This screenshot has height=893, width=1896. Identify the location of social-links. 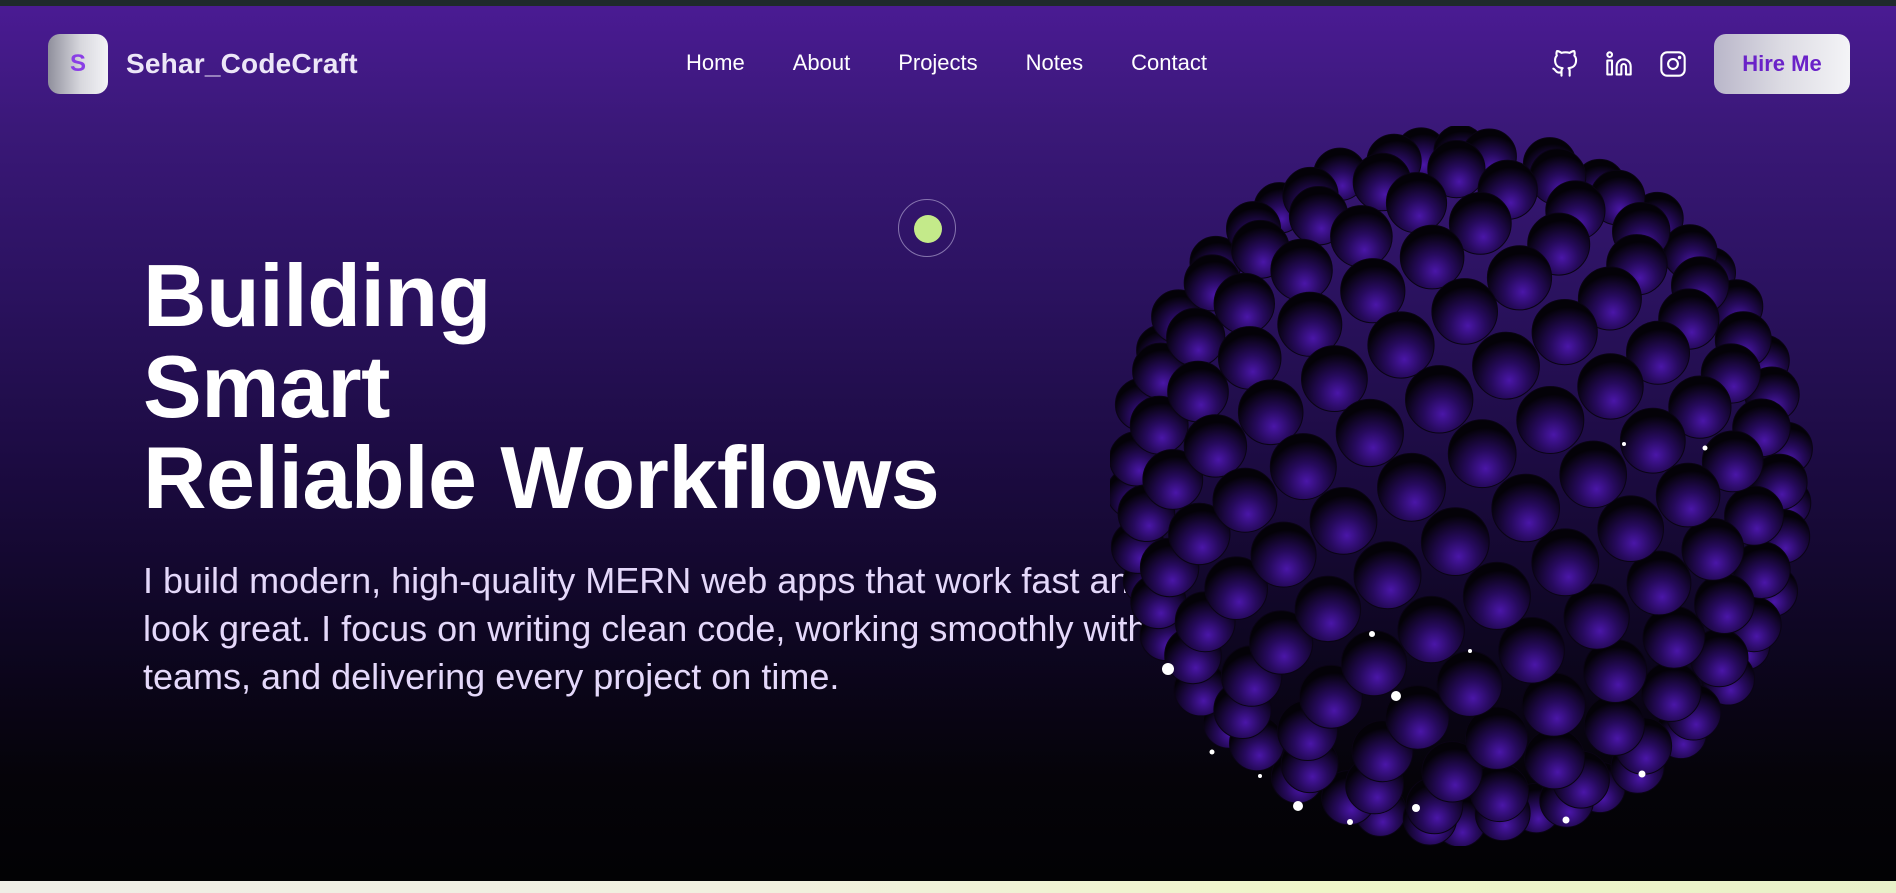
(1619, 64).